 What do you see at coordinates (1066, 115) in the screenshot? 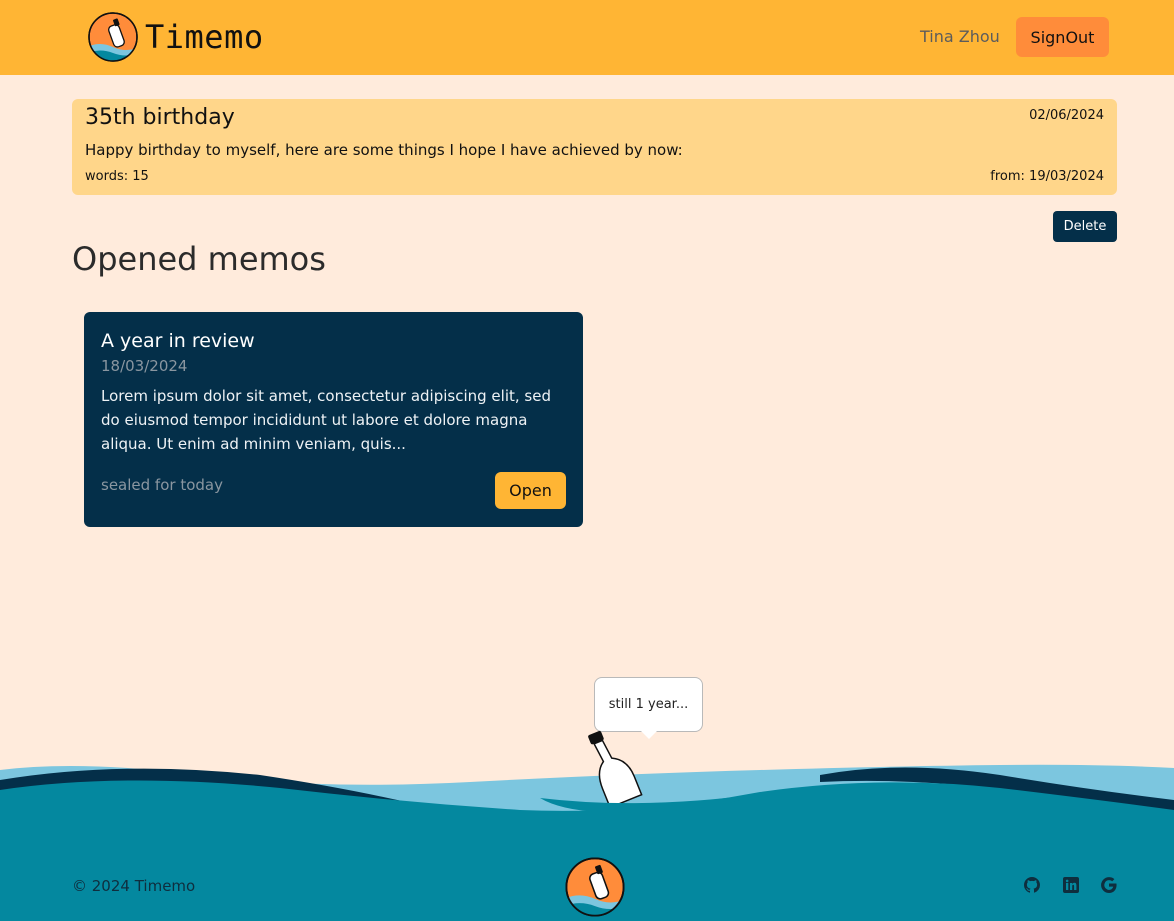
I see `memo-date: 02/06/2024` at bounding box center [1066, 115].